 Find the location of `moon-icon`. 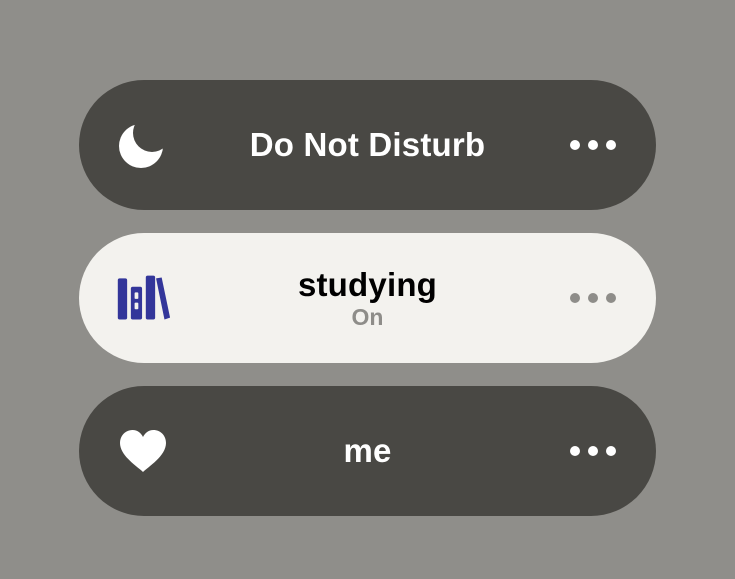

moon-icon is located at coordinates (143, 145).